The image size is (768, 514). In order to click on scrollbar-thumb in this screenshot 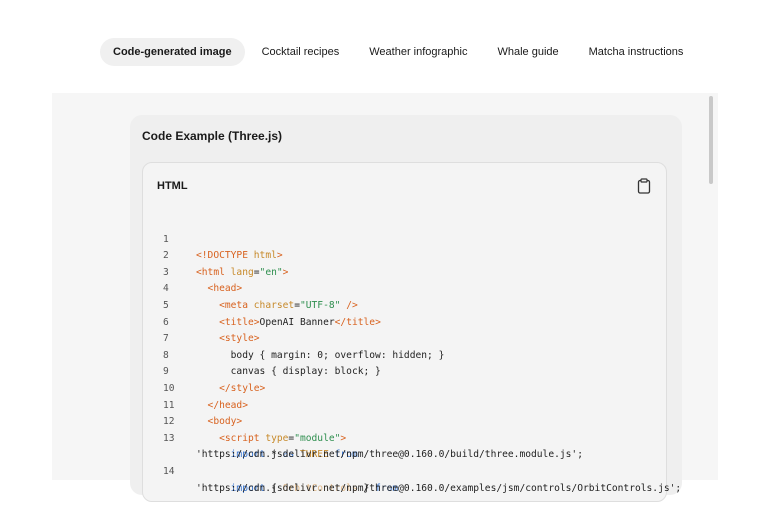, I will do `click(711, 140)`.